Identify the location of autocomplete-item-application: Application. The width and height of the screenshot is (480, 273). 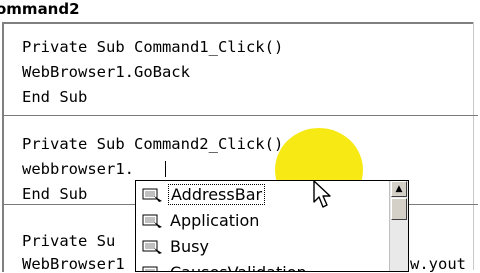
(262, 220).